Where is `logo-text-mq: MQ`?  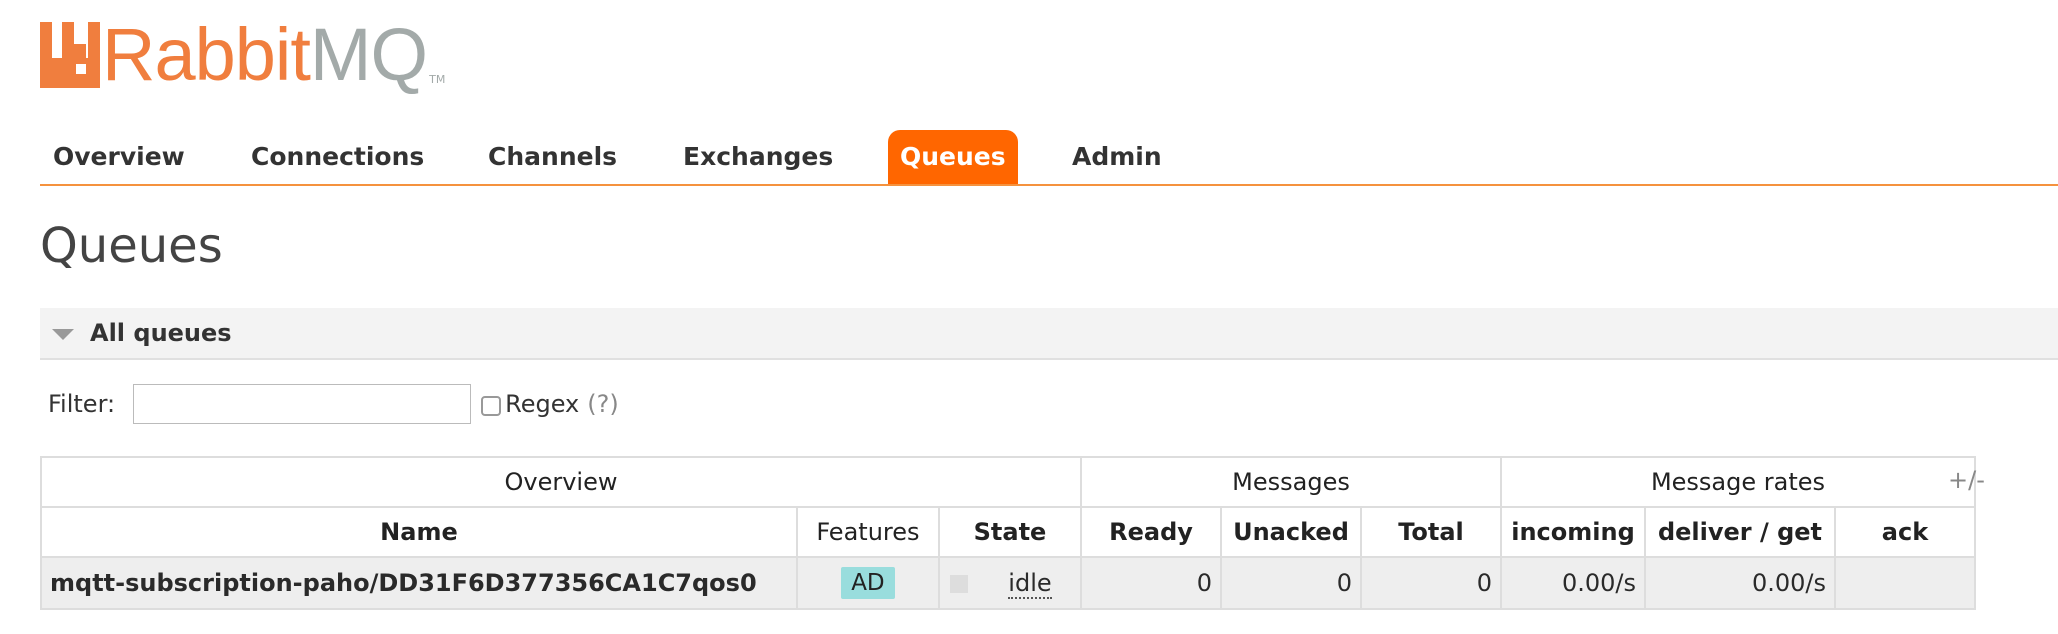
logo-text-mq: MQ is located at coordinates (368, 54).